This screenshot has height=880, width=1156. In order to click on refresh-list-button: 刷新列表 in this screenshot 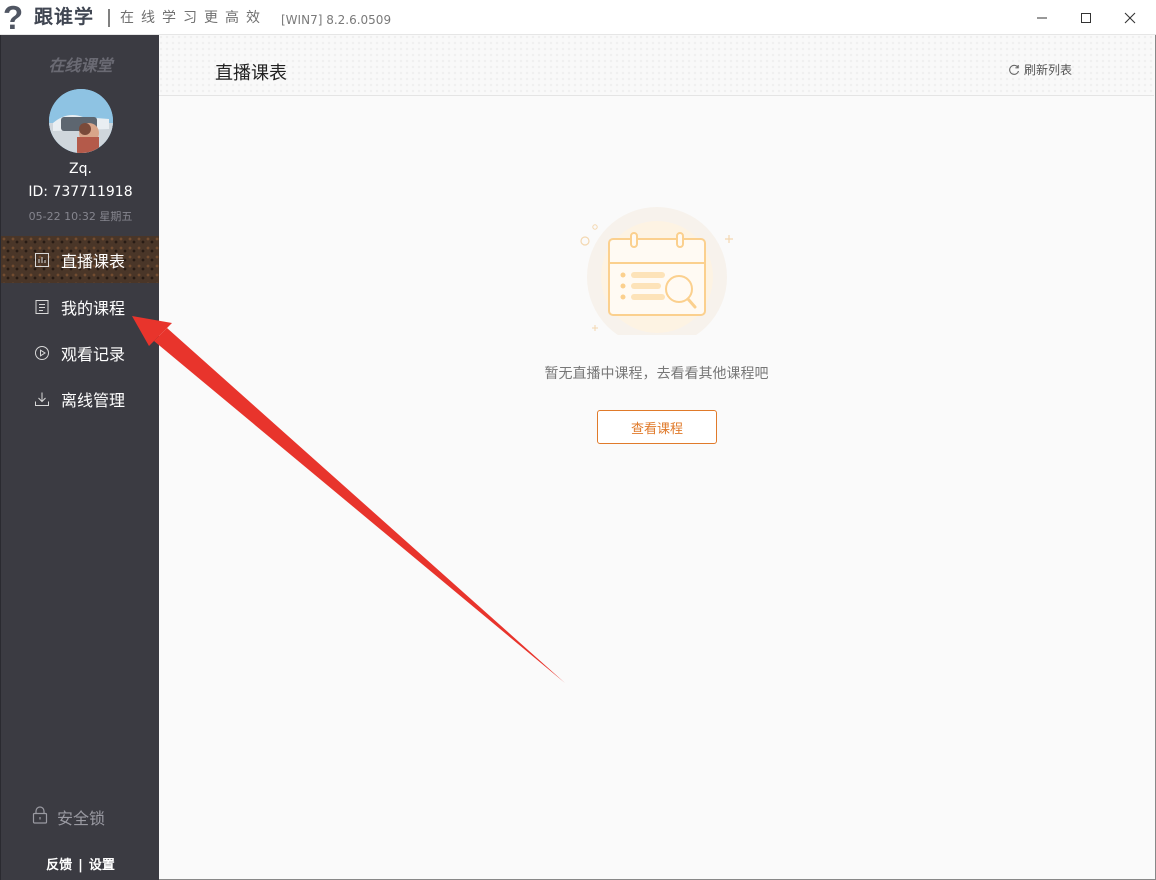, I will do `click(1040, 69)`.